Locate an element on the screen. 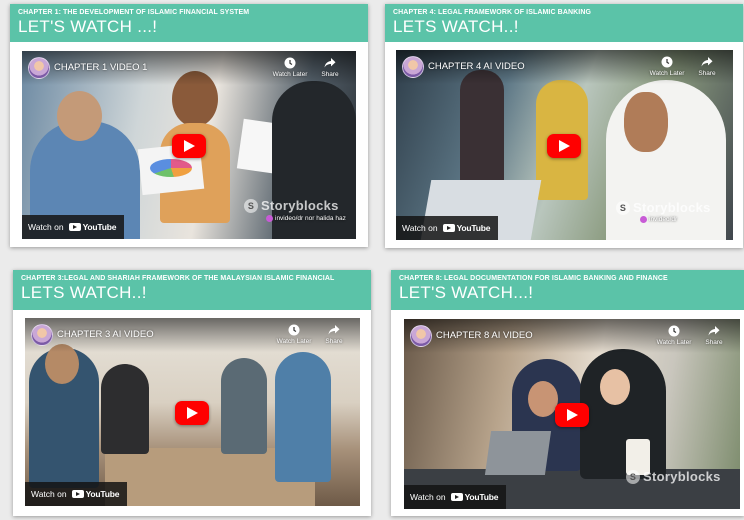 Image resolution: width=744 pixels, height=520 pixels. lets-watch-heading: LET'S WATCH...! is located at coordinates (466, 292).